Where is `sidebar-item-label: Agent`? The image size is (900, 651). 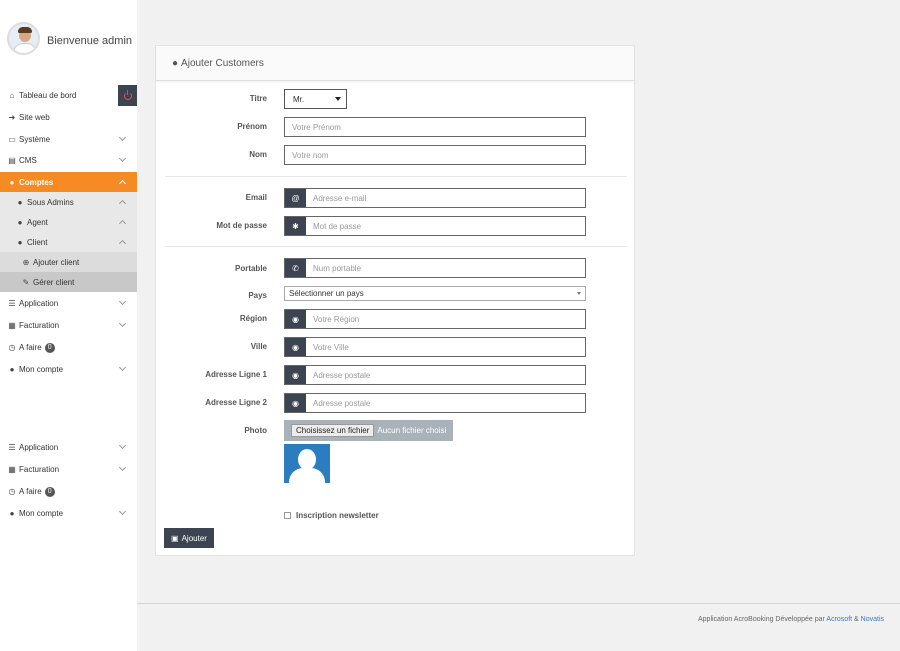 sidebar-item-label: Agent is located at coordinates (37, 222).